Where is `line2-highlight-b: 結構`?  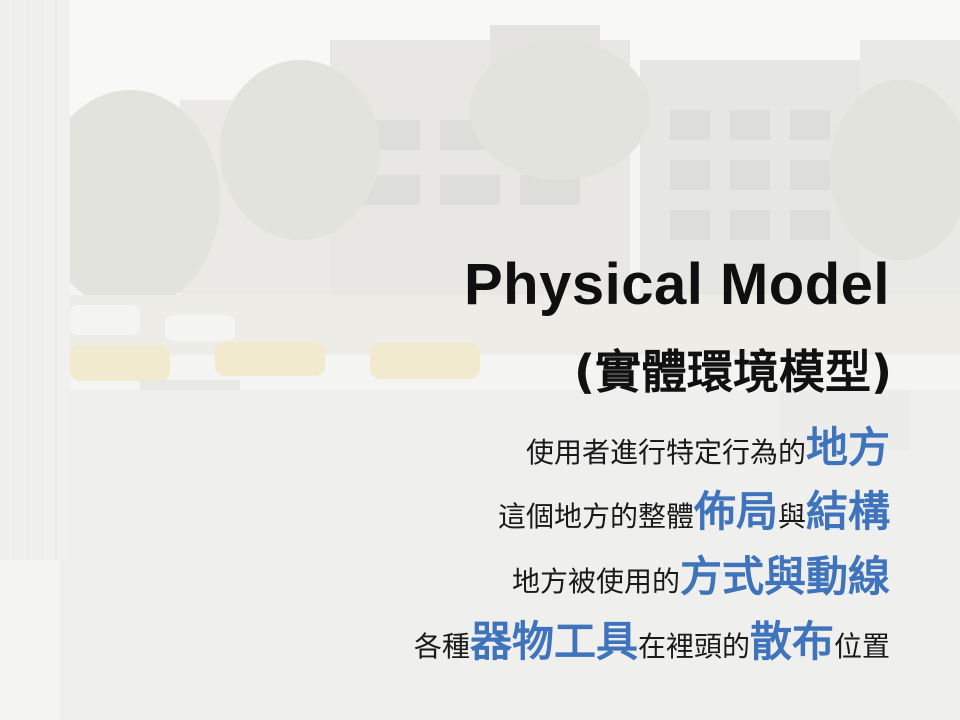
line2-highlight-b: 結構 is located at coordinates (847, 511).